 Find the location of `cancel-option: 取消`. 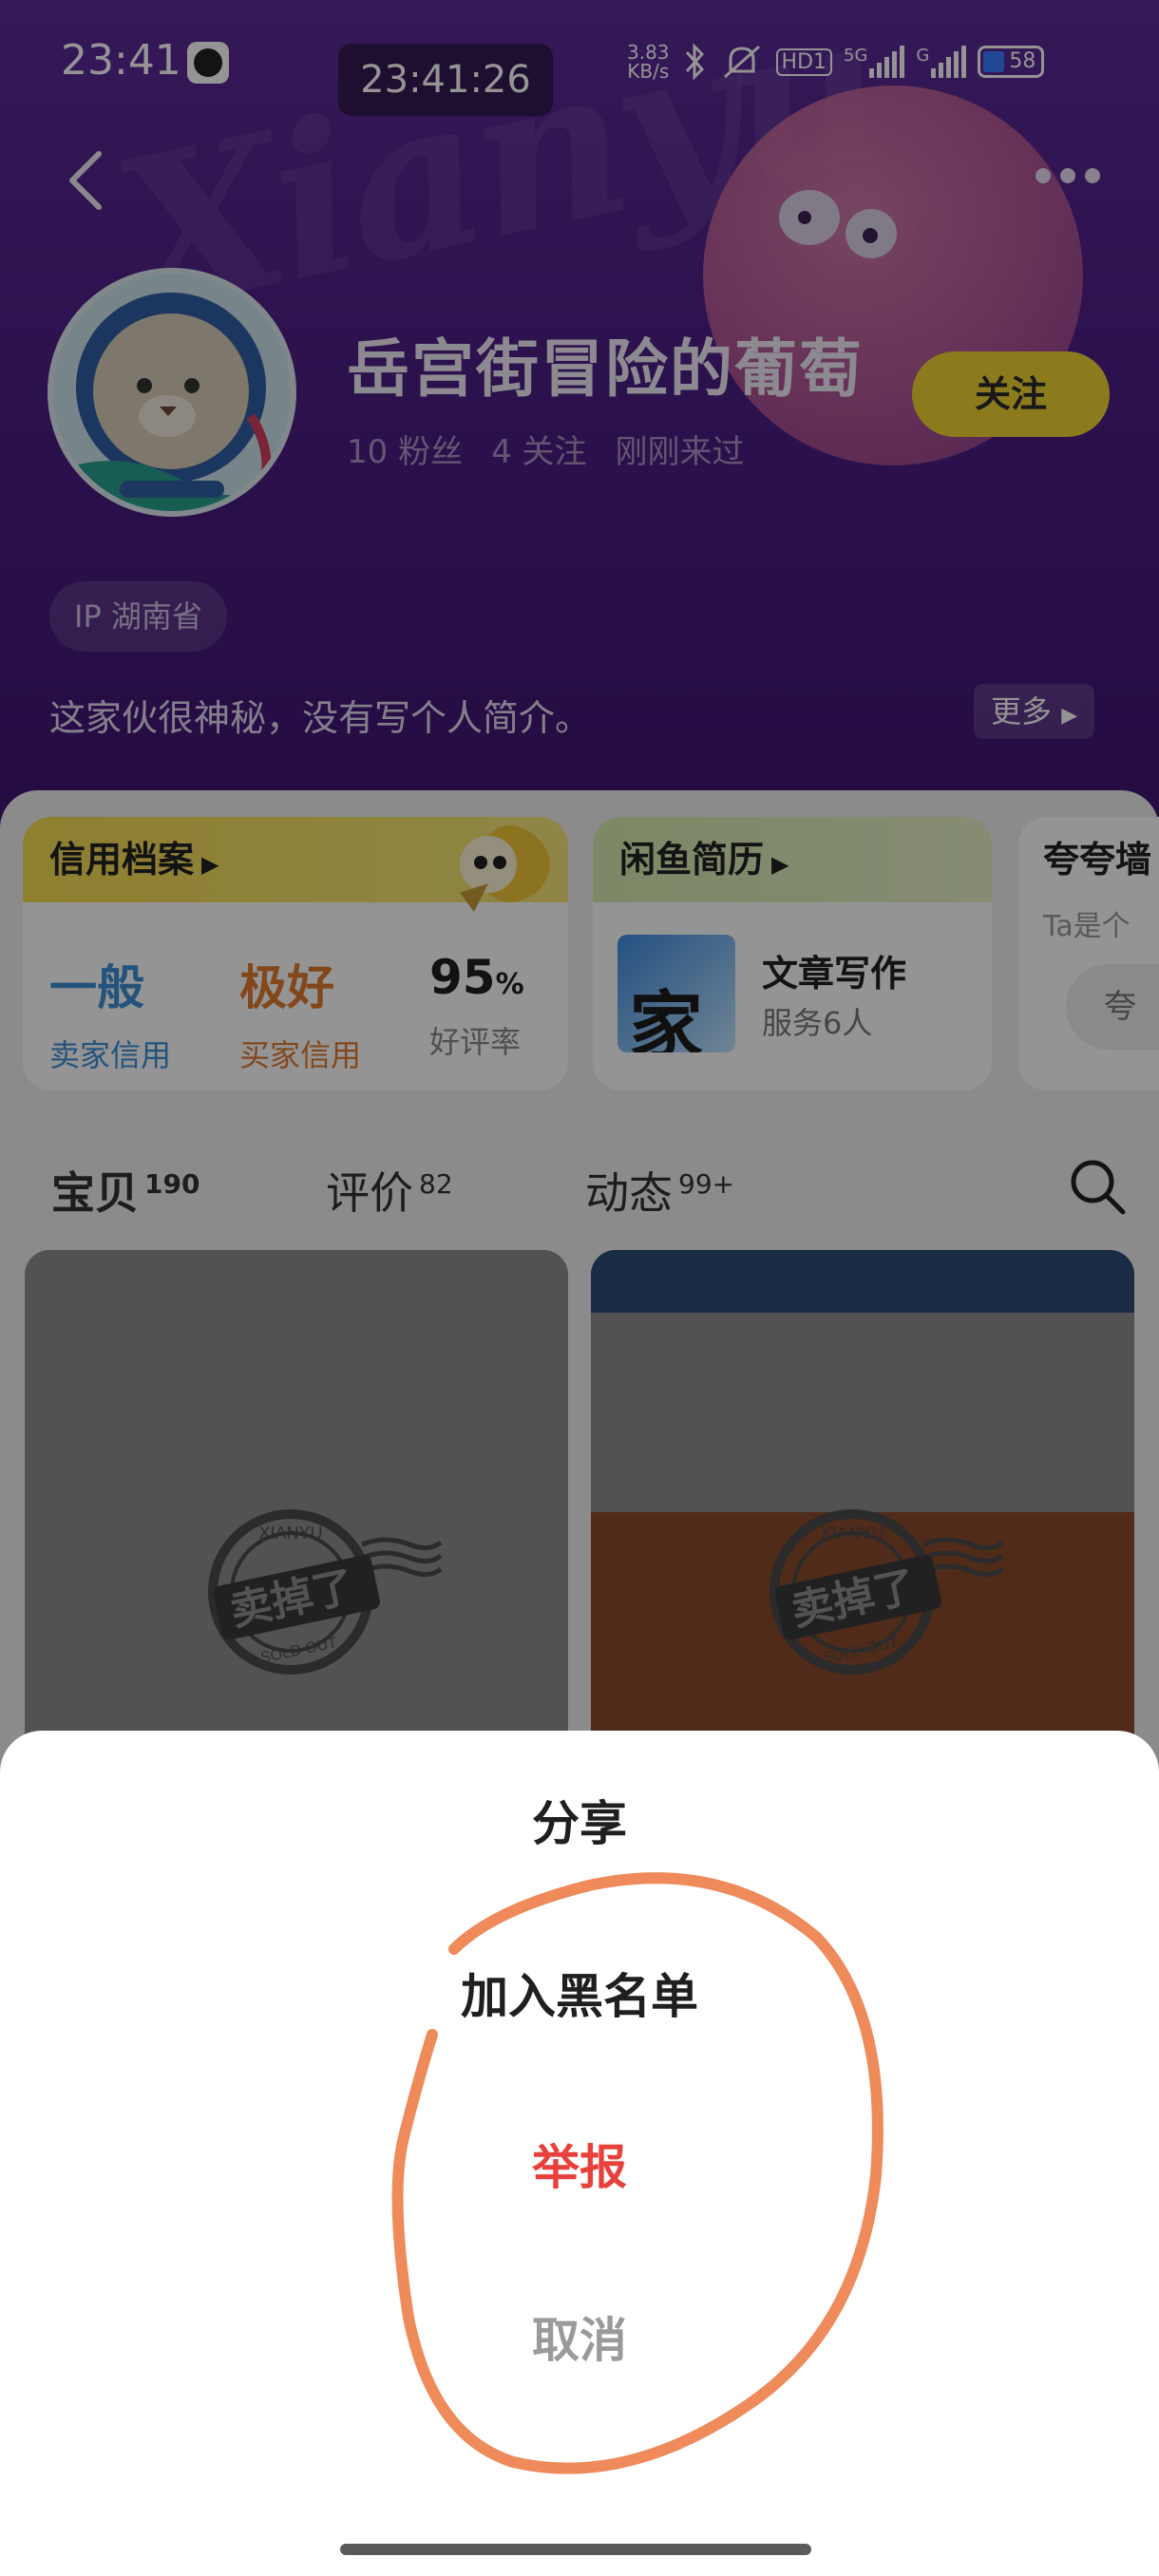

cancel-option: 取消 is located at coordinates (579, 2336).